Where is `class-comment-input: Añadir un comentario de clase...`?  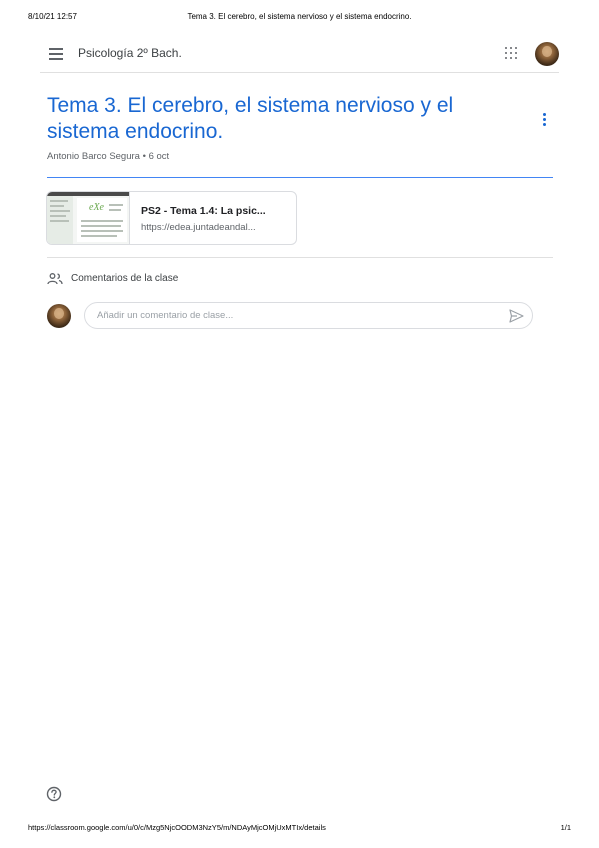
class-comment-input: Añadir un comentario de clase... is located at coordinates (308, 315).